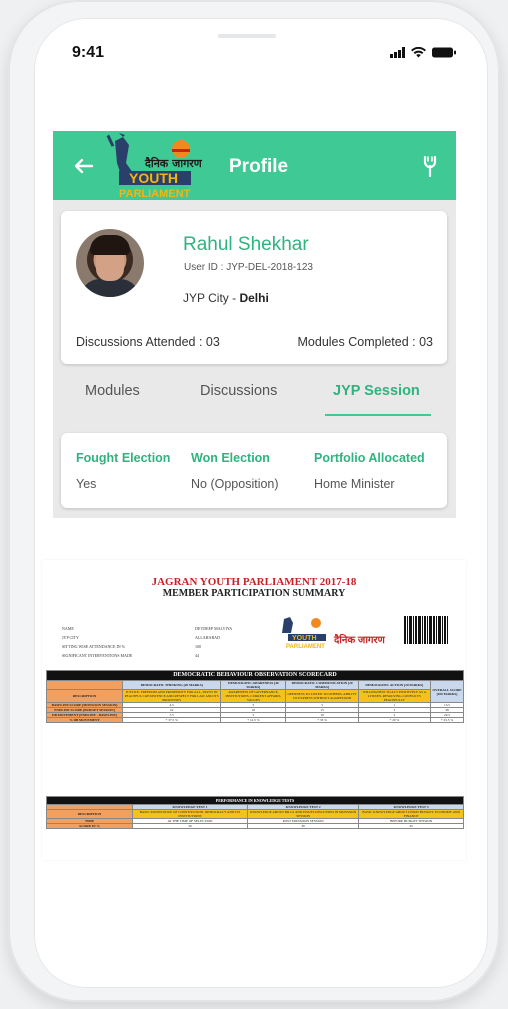 The width and height of the screenshot is (508, 1009). I want to click on doc-youth-parliament-logo: YOUTH PARLIAMENT, so click(304, 633).